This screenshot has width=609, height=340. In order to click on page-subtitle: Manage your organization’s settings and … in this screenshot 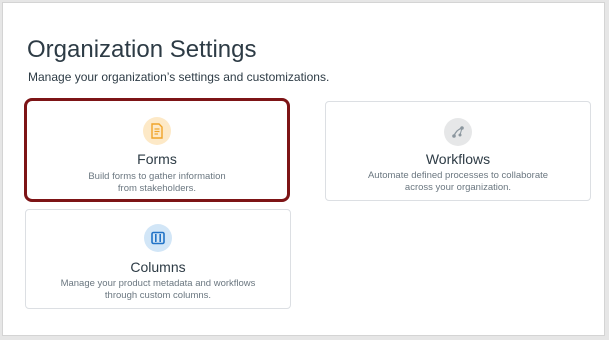, I will do `click(179, 77)`.